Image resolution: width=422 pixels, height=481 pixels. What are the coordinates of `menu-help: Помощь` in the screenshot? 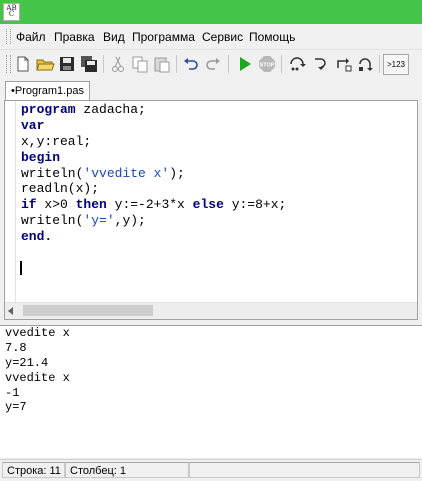 It's located at (272, 37).